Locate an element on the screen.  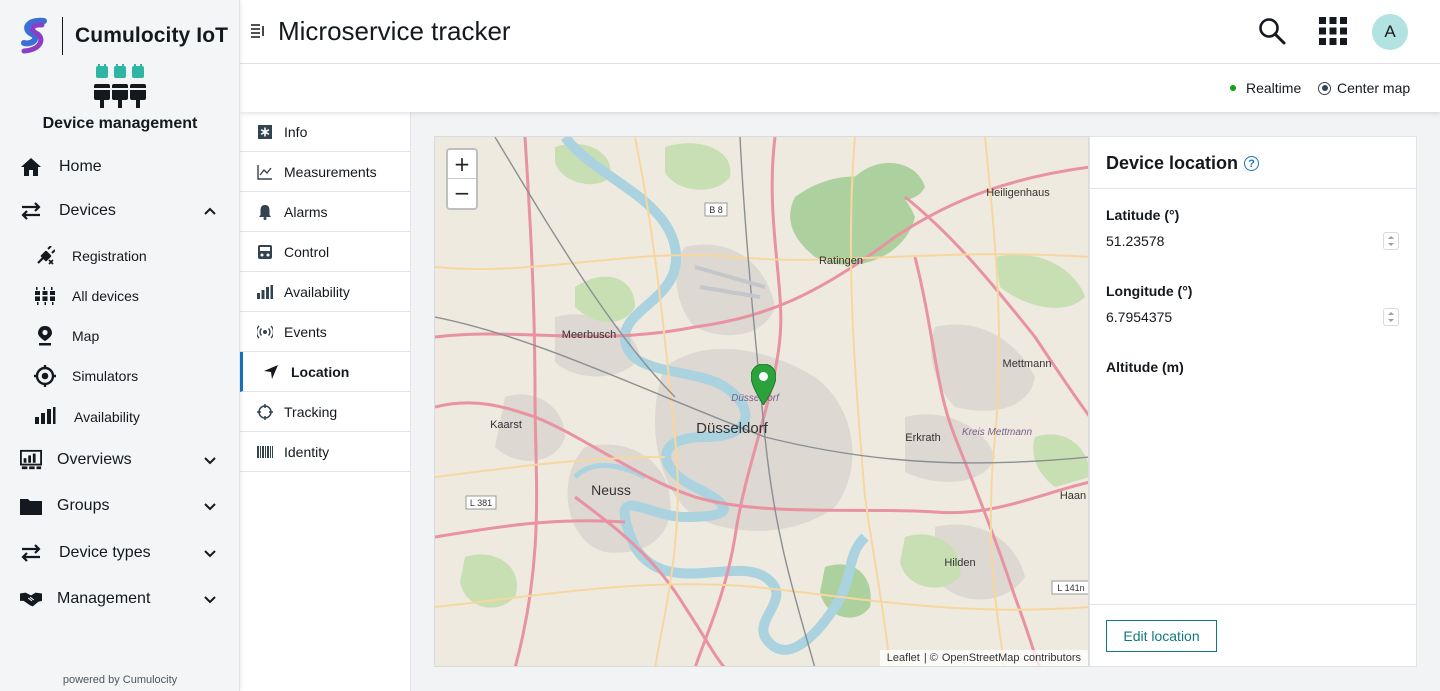
crosshair-icon is located at coordinates (265, 411).